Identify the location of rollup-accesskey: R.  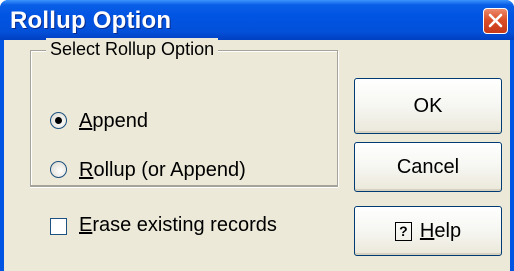
(86, 170).